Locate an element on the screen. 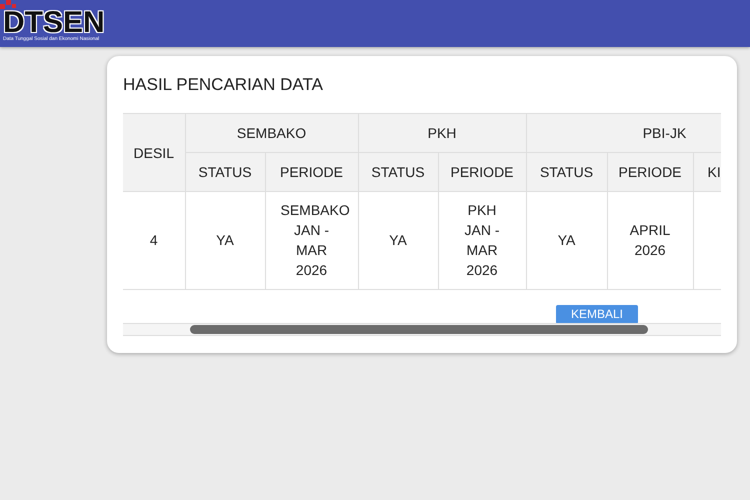 This screenshot has width=750, height=500. table-cell: 4 is located at coordinates (154, 240).